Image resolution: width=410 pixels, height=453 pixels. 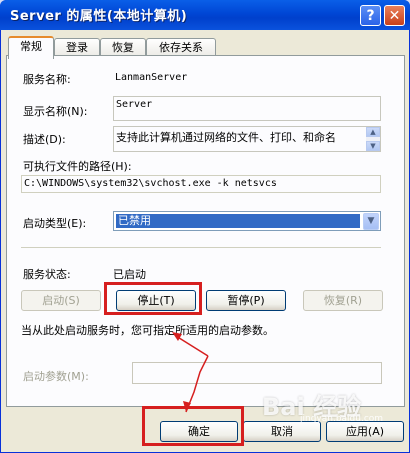 I want to click on watermark-url: jingyan.baidu.com, so click(x=342, y=419).